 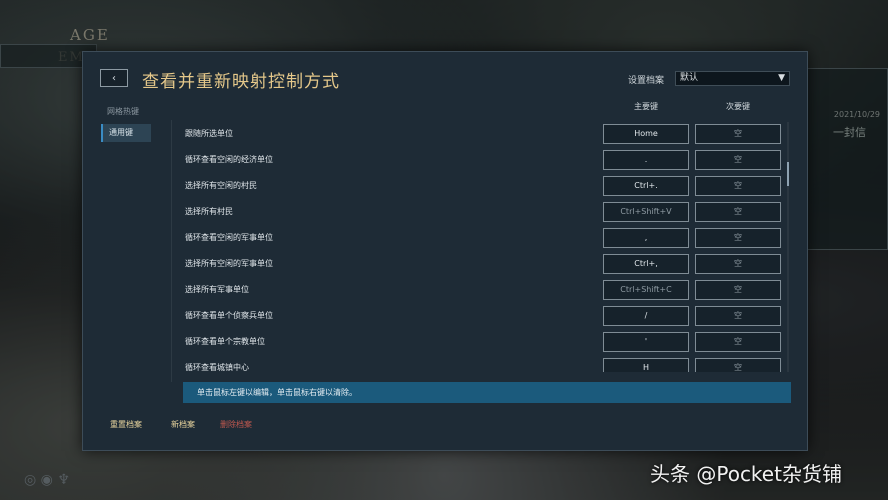 I want to click on primary-key-button: ,, so click(x=646, y=238).